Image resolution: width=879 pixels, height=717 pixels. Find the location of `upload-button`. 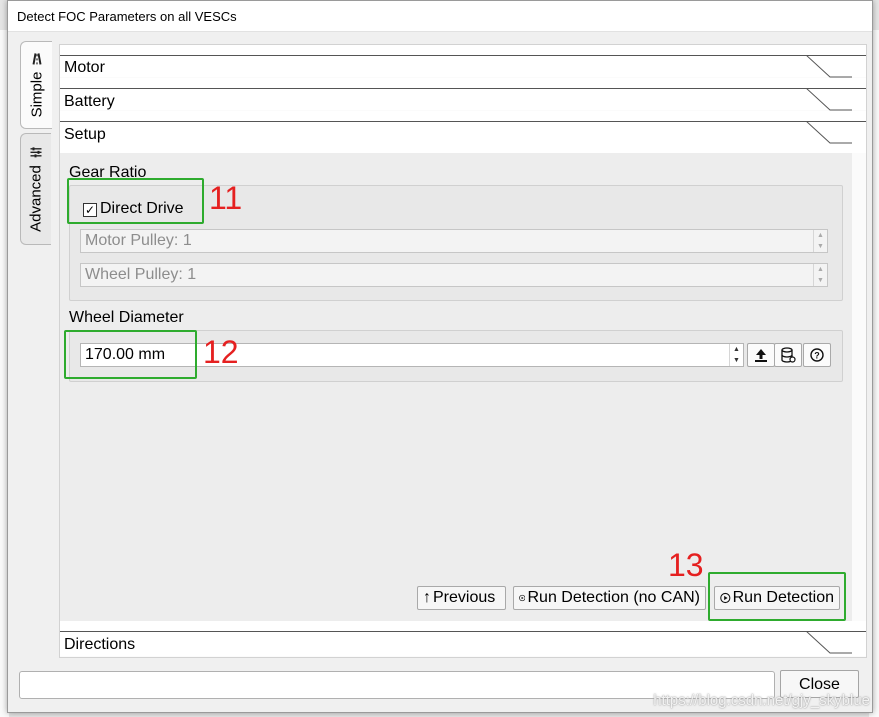

upload-button is located at coordinates (761, 355).